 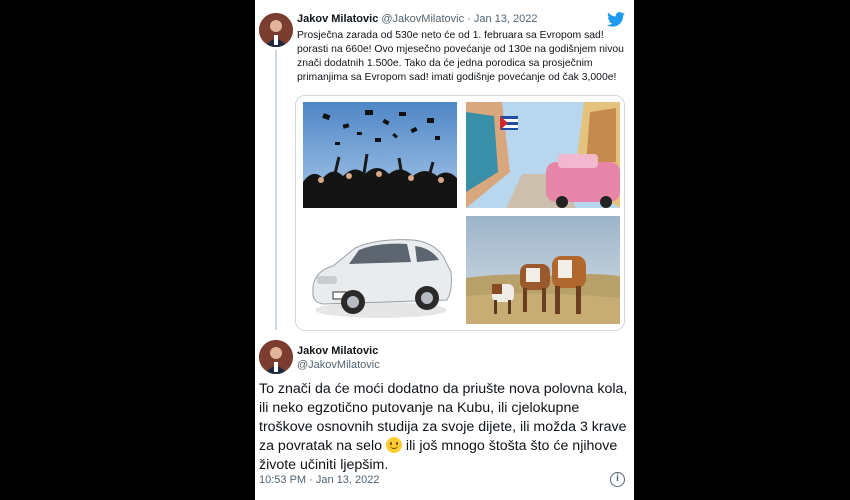 What do you see at coordinates (380, 270) in the screenshot?
I see `white-car-photo` at bounding box center [380, 270].